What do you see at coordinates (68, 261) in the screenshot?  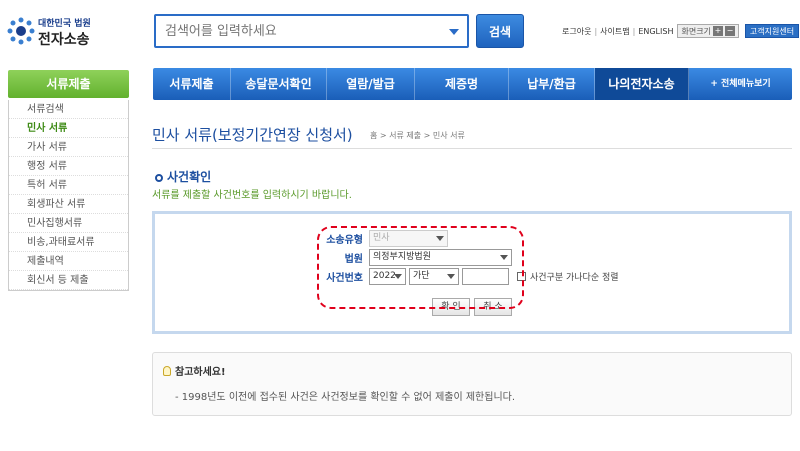 I see `sidebar-item-history: 제출내역` at bounding box center [68, 261].